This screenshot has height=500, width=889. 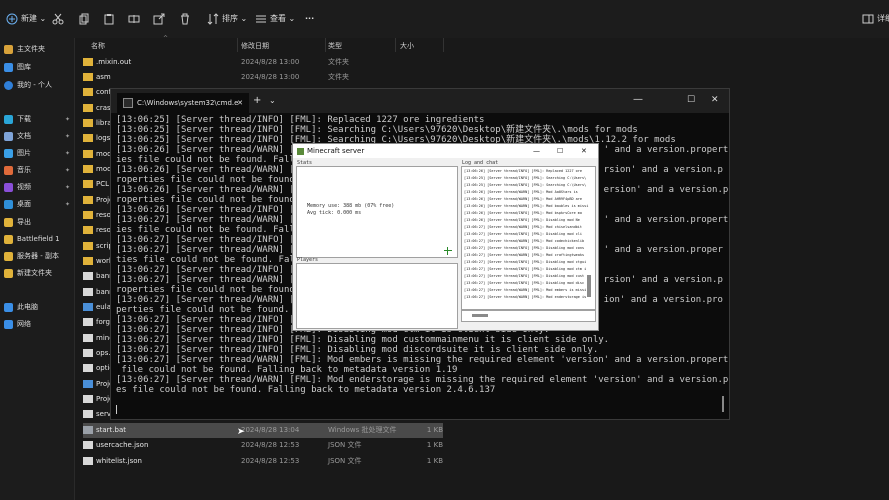 What do you see at coordinates (38, 324) in the screenshot?
I see `sidebar-item-network: 网络` at bounding box center [38, 324].